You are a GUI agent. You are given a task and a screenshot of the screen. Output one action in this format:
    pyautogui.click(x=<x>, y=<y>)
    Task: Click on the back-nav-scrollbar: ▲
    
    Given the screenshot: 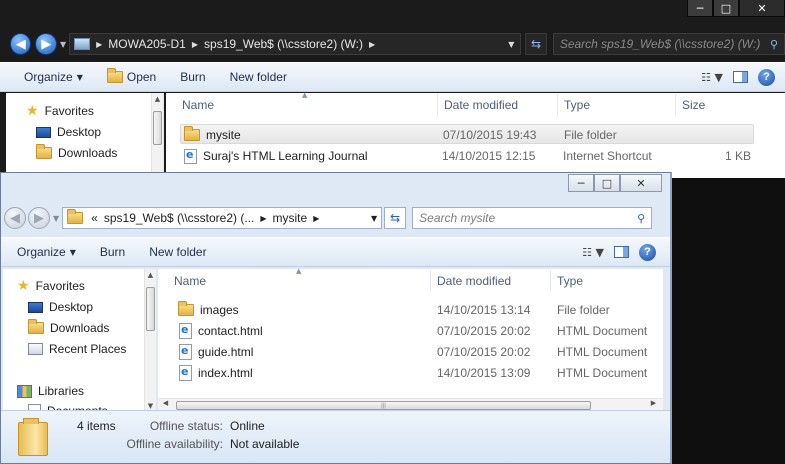 What is the action you would take?
    pyautogui.click(x=157, y=135)
    